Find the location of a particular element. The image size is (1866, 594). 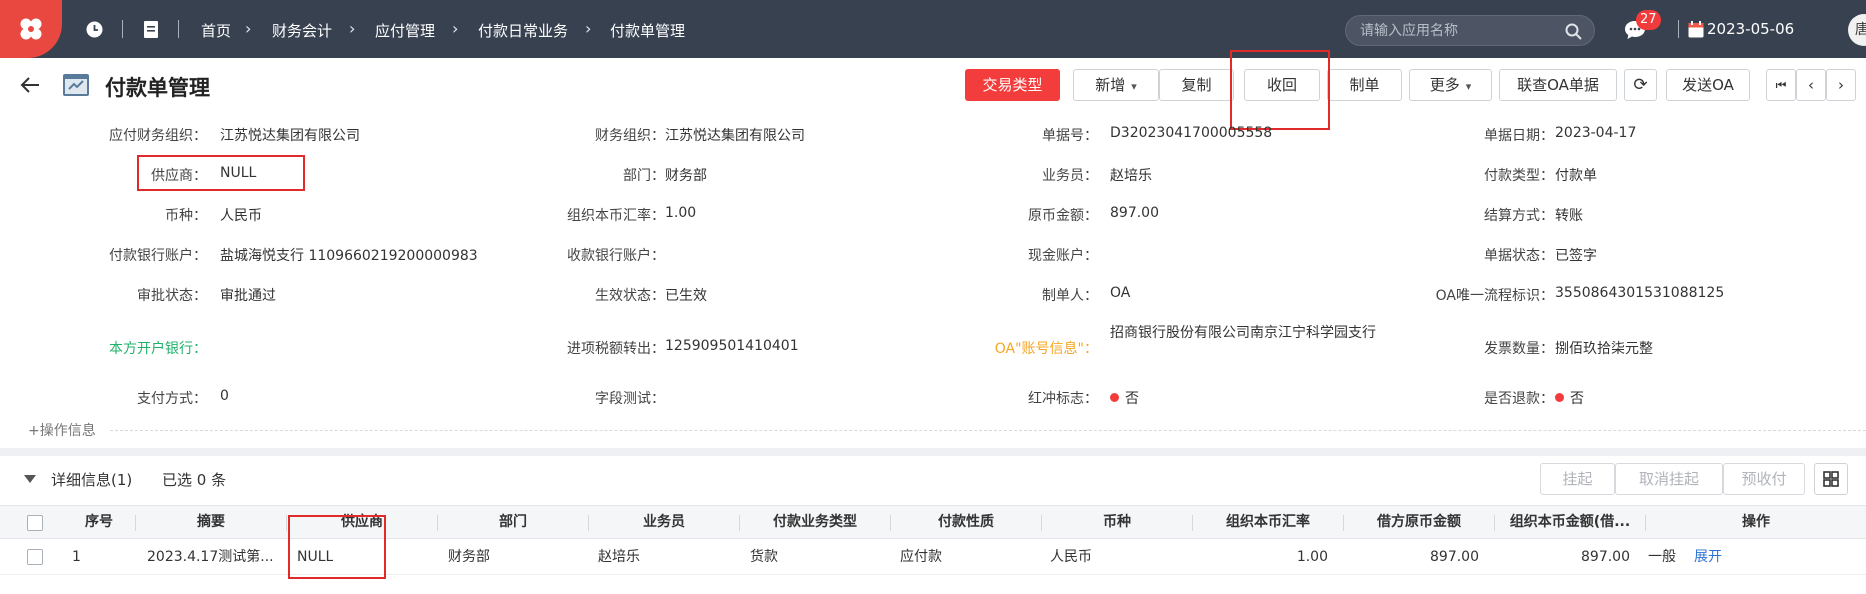

clock-icon is located at coordinates (94, 29).